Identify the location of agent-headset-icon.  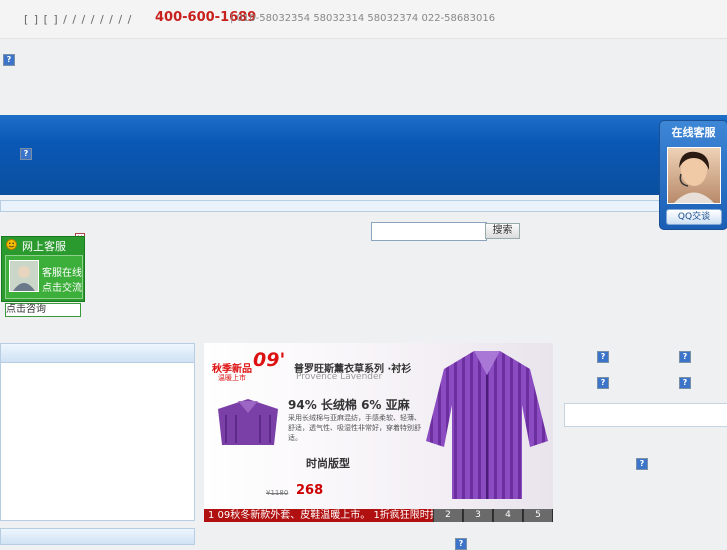
(694, 177).